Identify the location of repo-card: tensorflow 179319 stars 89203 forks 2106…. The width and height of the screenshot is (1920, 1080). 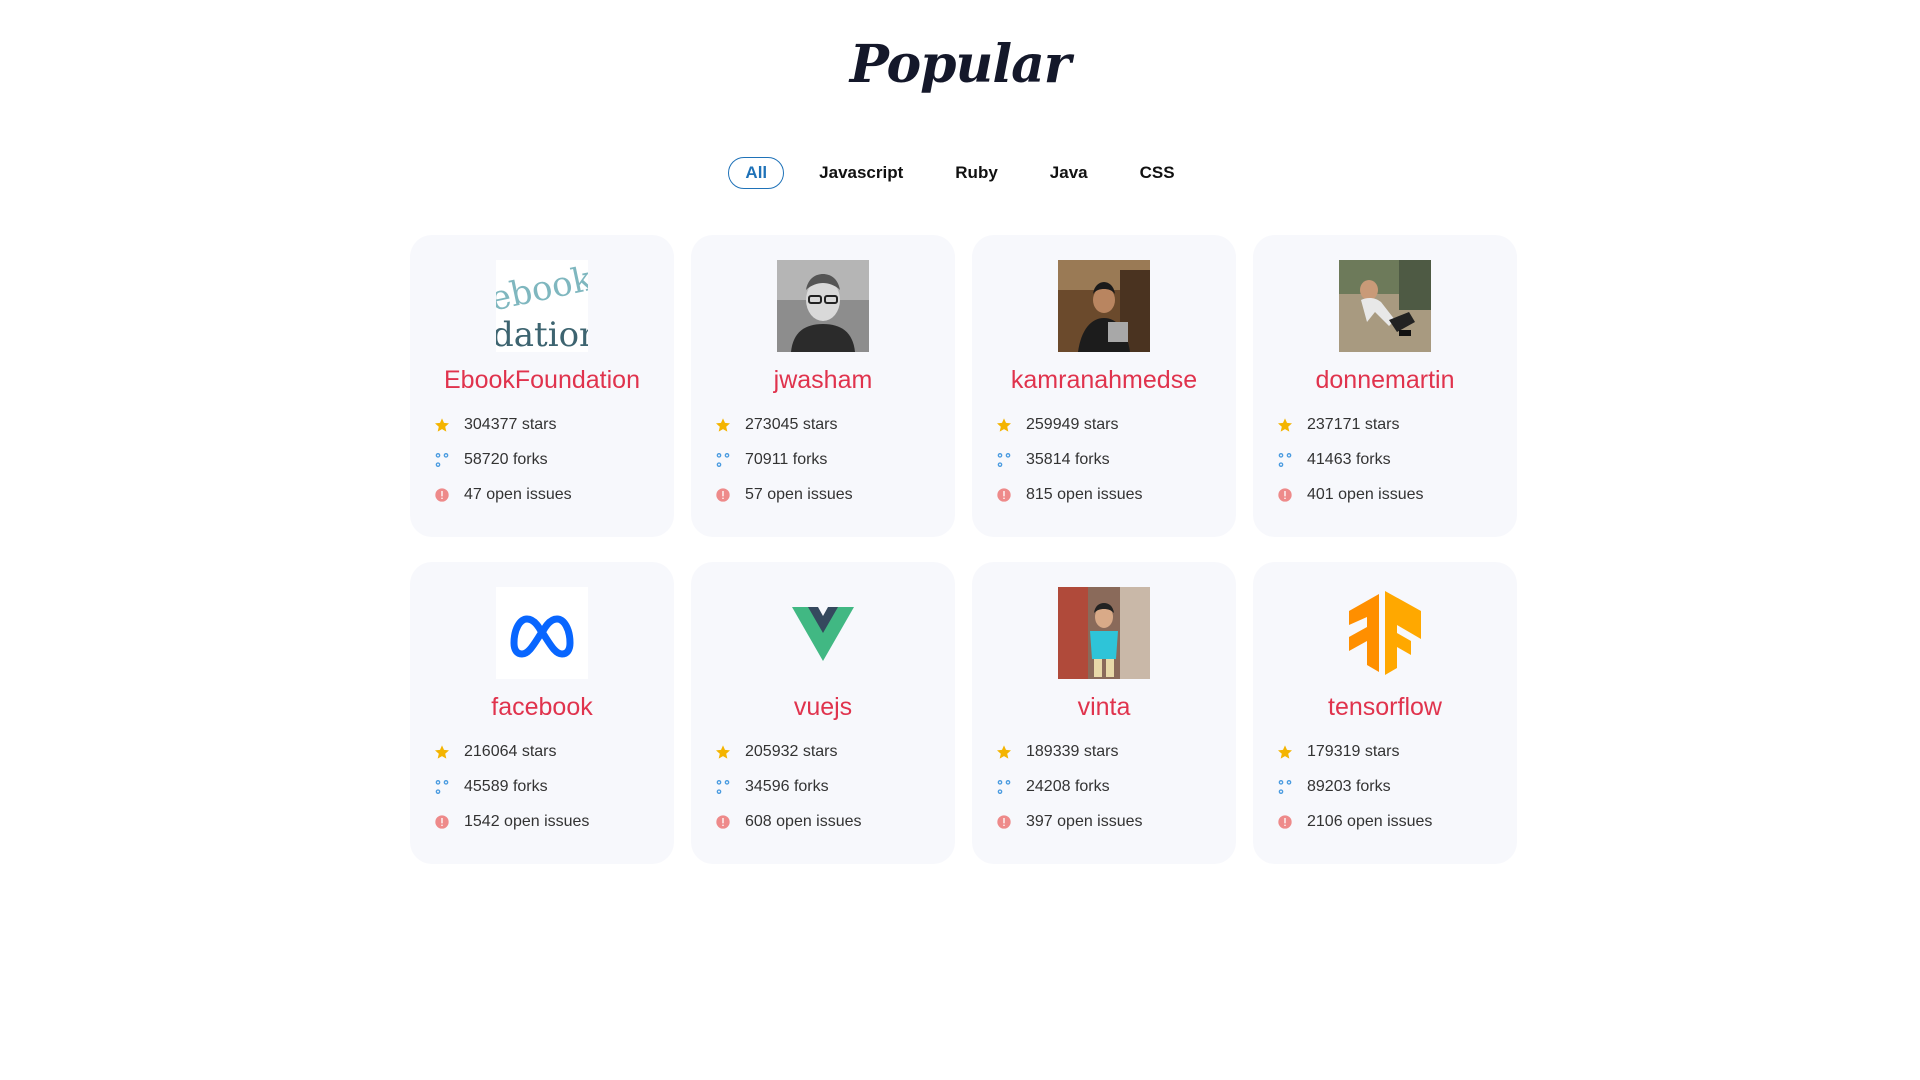
(1385, 713).